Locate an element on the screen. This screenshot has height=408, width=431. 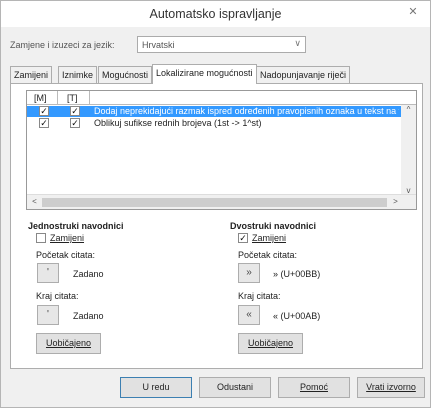
language-label: Zamjene i izuzeci za jezik: is located at coordinates (62, 45).